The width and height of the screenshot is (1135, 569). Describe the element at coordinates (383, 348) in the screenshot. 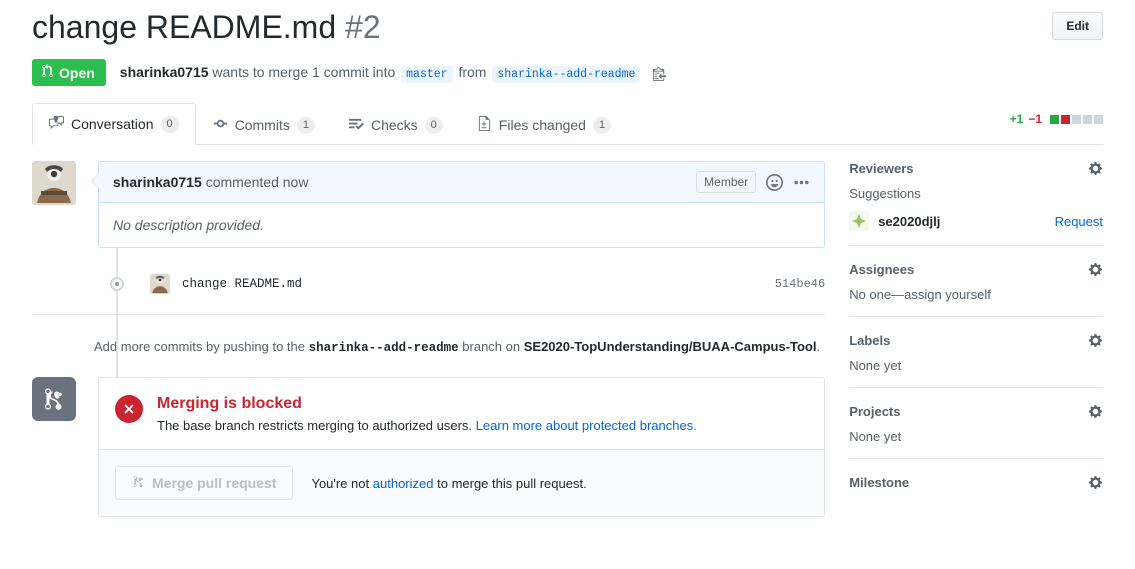

I see `push-note-branch: sharinka--add-readme` at that location.